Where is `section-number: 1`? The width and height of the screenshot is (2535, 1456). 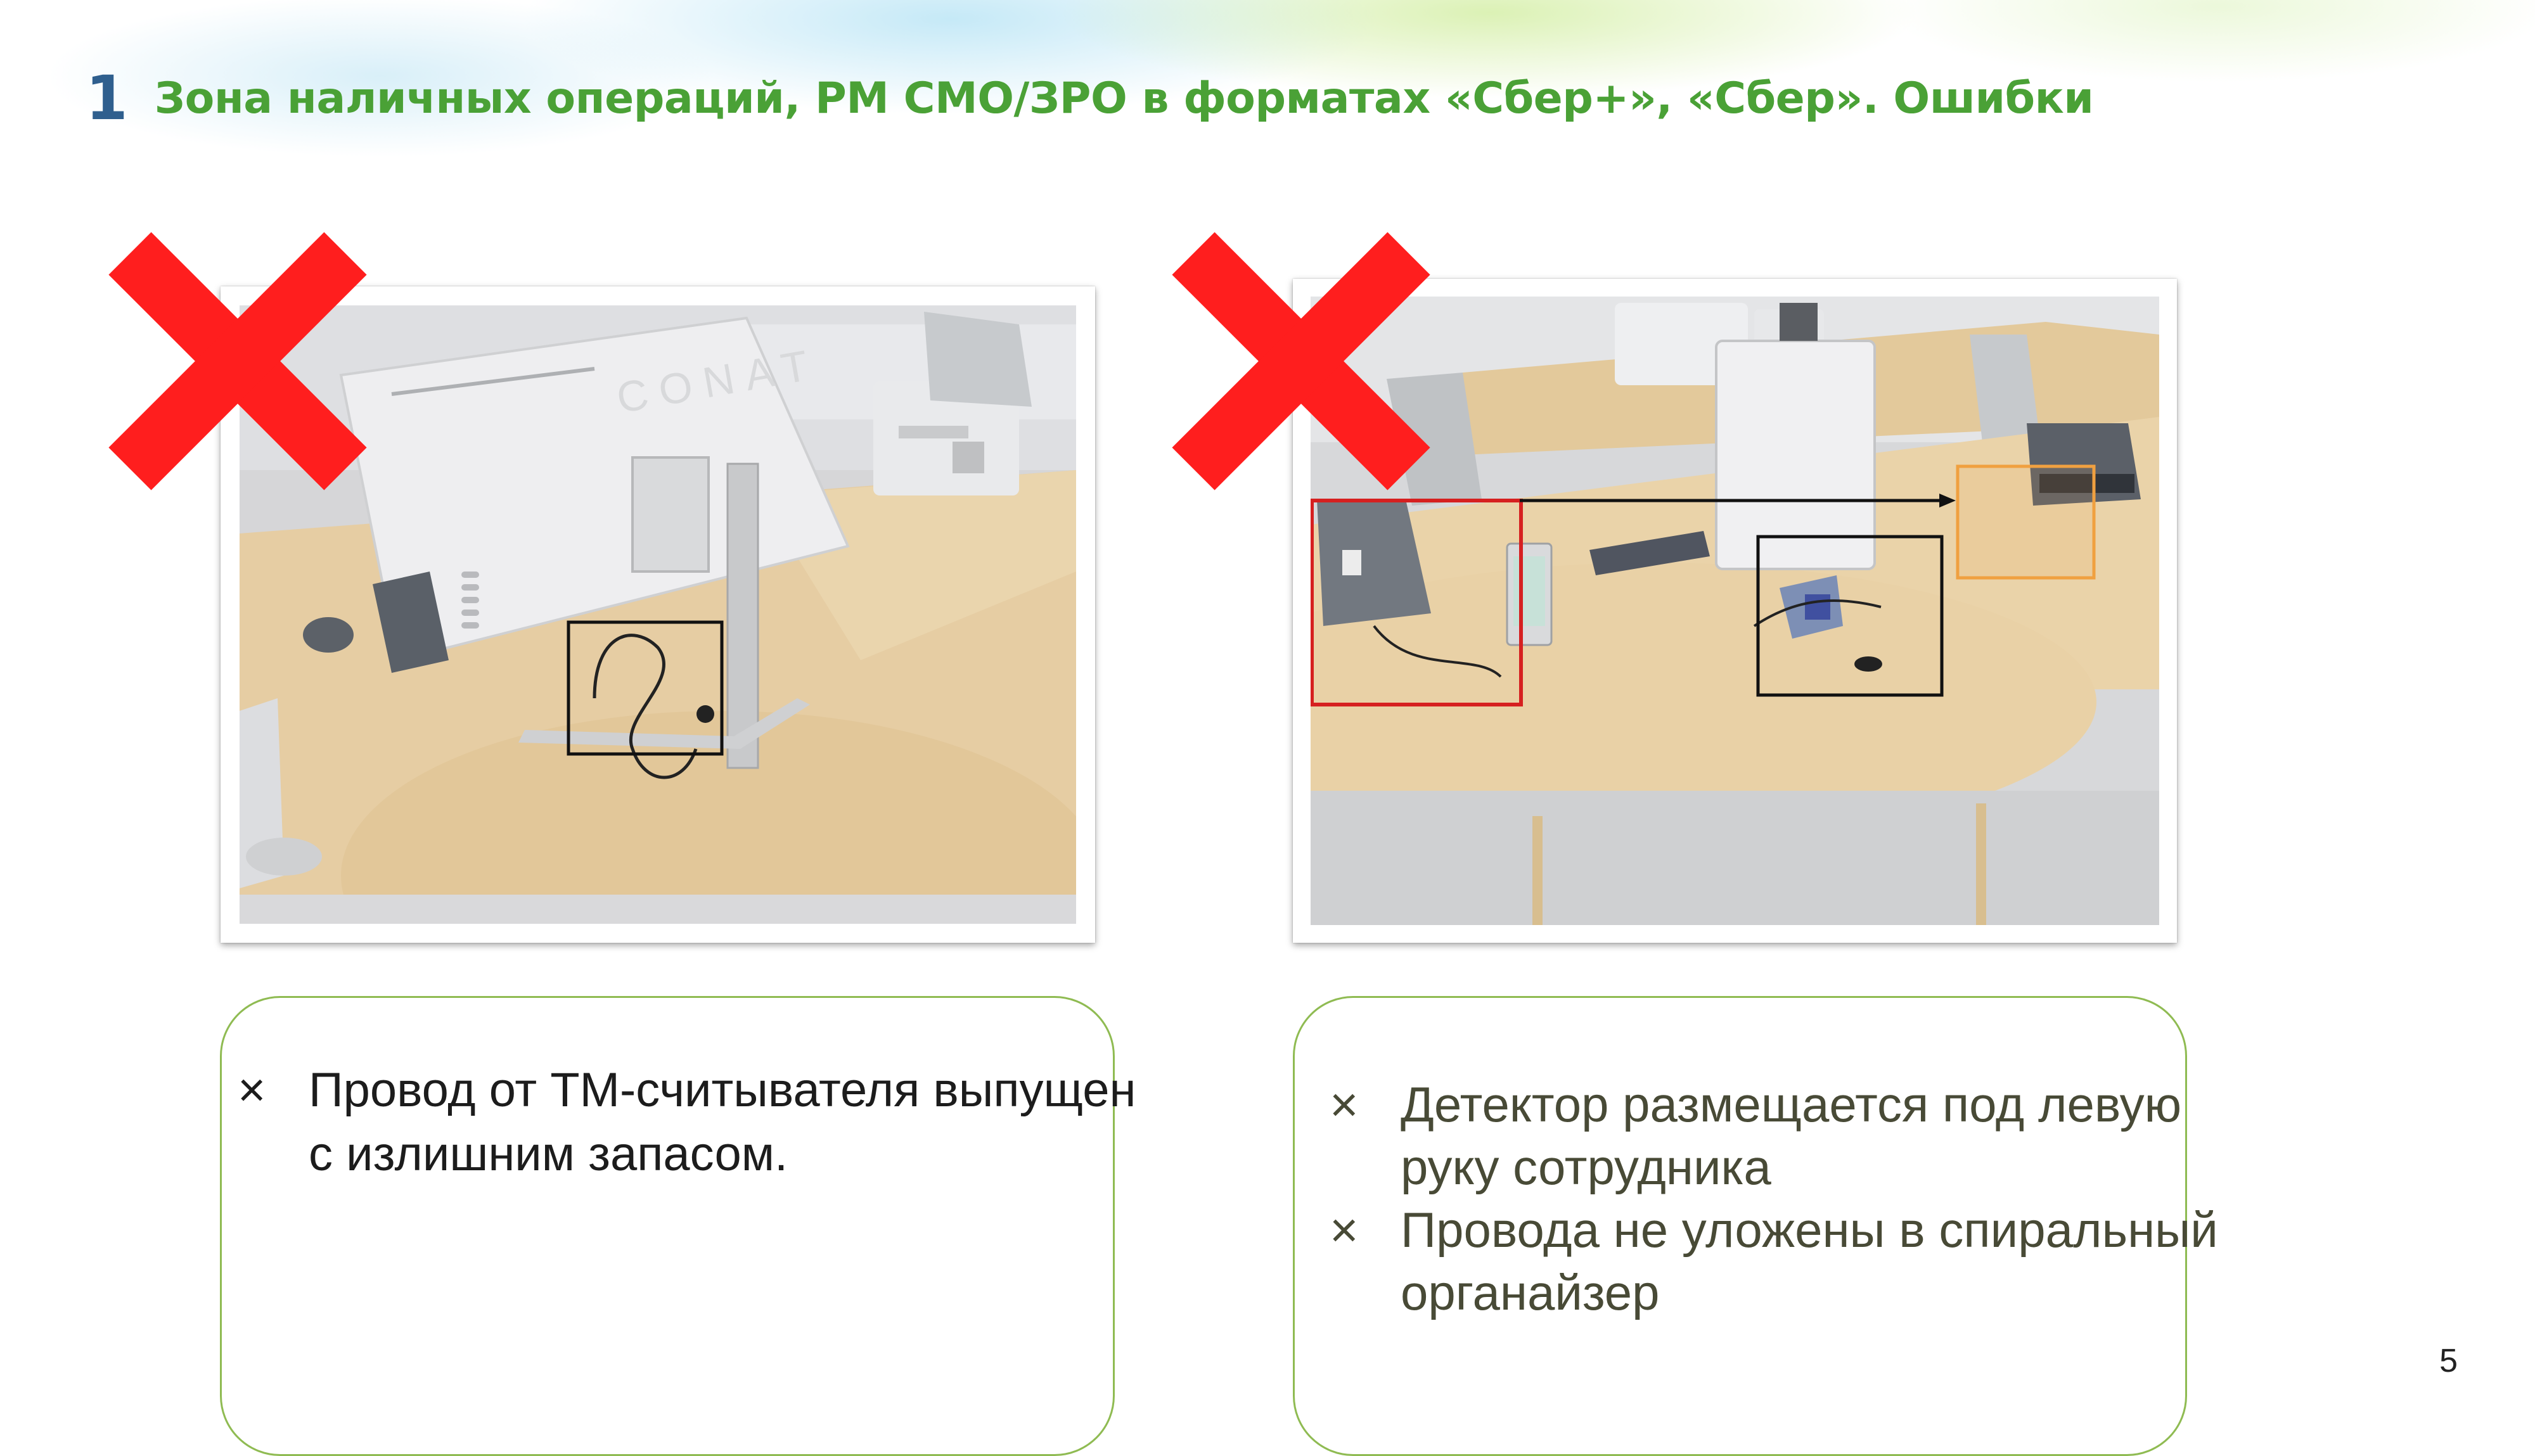 section-number: 1 is located at coordinates (107, 98).